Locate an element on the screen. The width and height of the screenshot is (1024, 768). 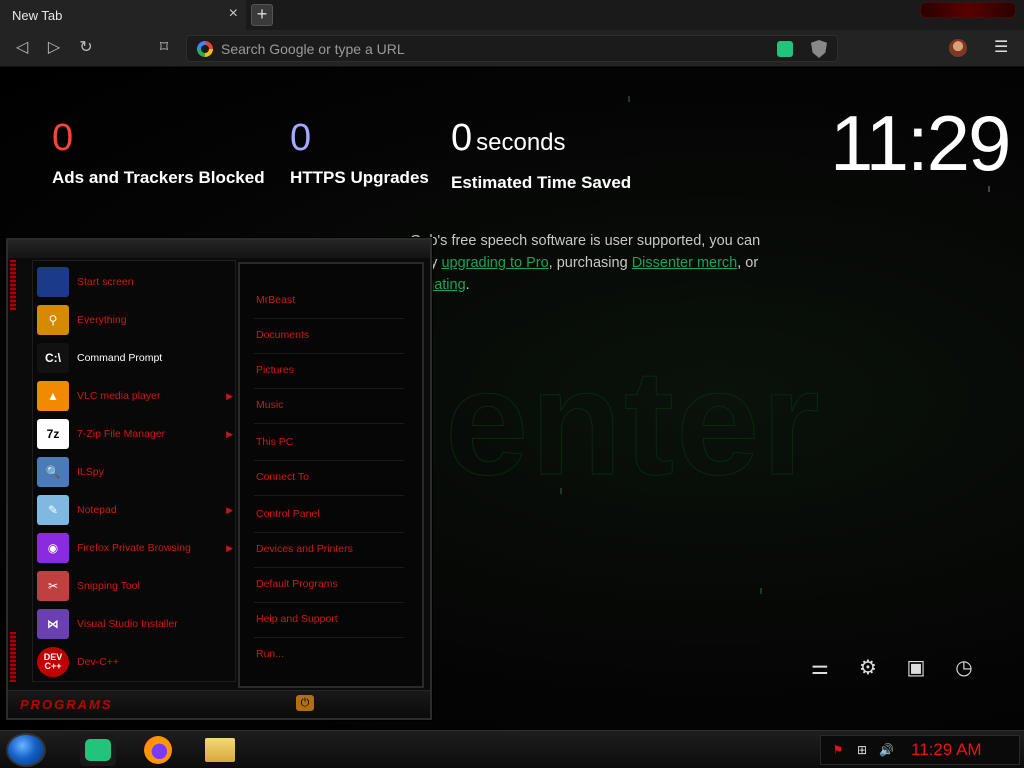
firefox-icon is located at coordinates (158, 750).